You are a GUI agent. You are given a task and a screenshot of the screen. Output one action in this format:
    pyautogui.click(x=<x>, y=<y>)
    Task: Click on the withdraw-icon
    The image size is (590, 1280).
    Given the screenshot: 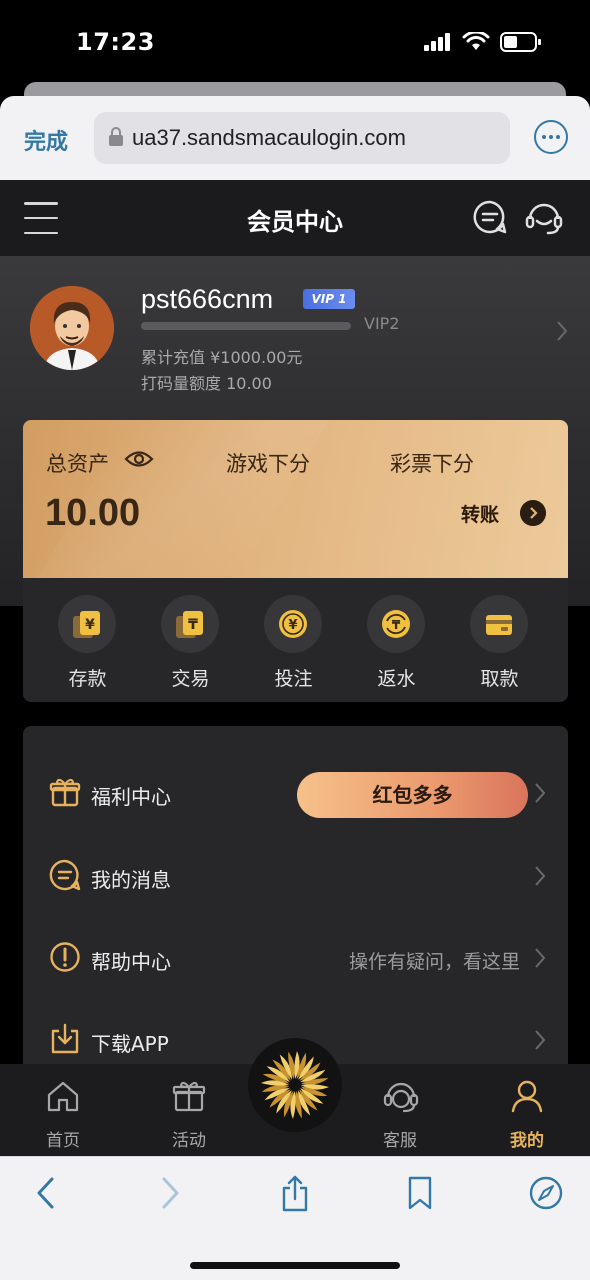 What is the action you would take?
    pyautogui.click(x=499, y=625)
    